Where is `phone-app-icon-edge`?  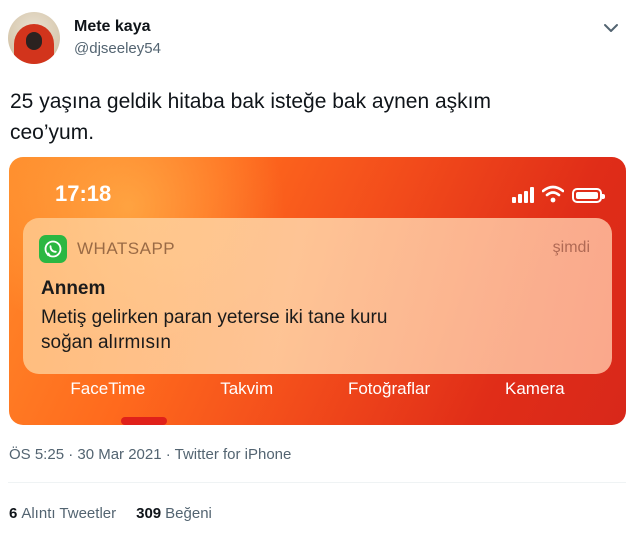
phone-app-icon-edge is located at coordinates (144, 421).